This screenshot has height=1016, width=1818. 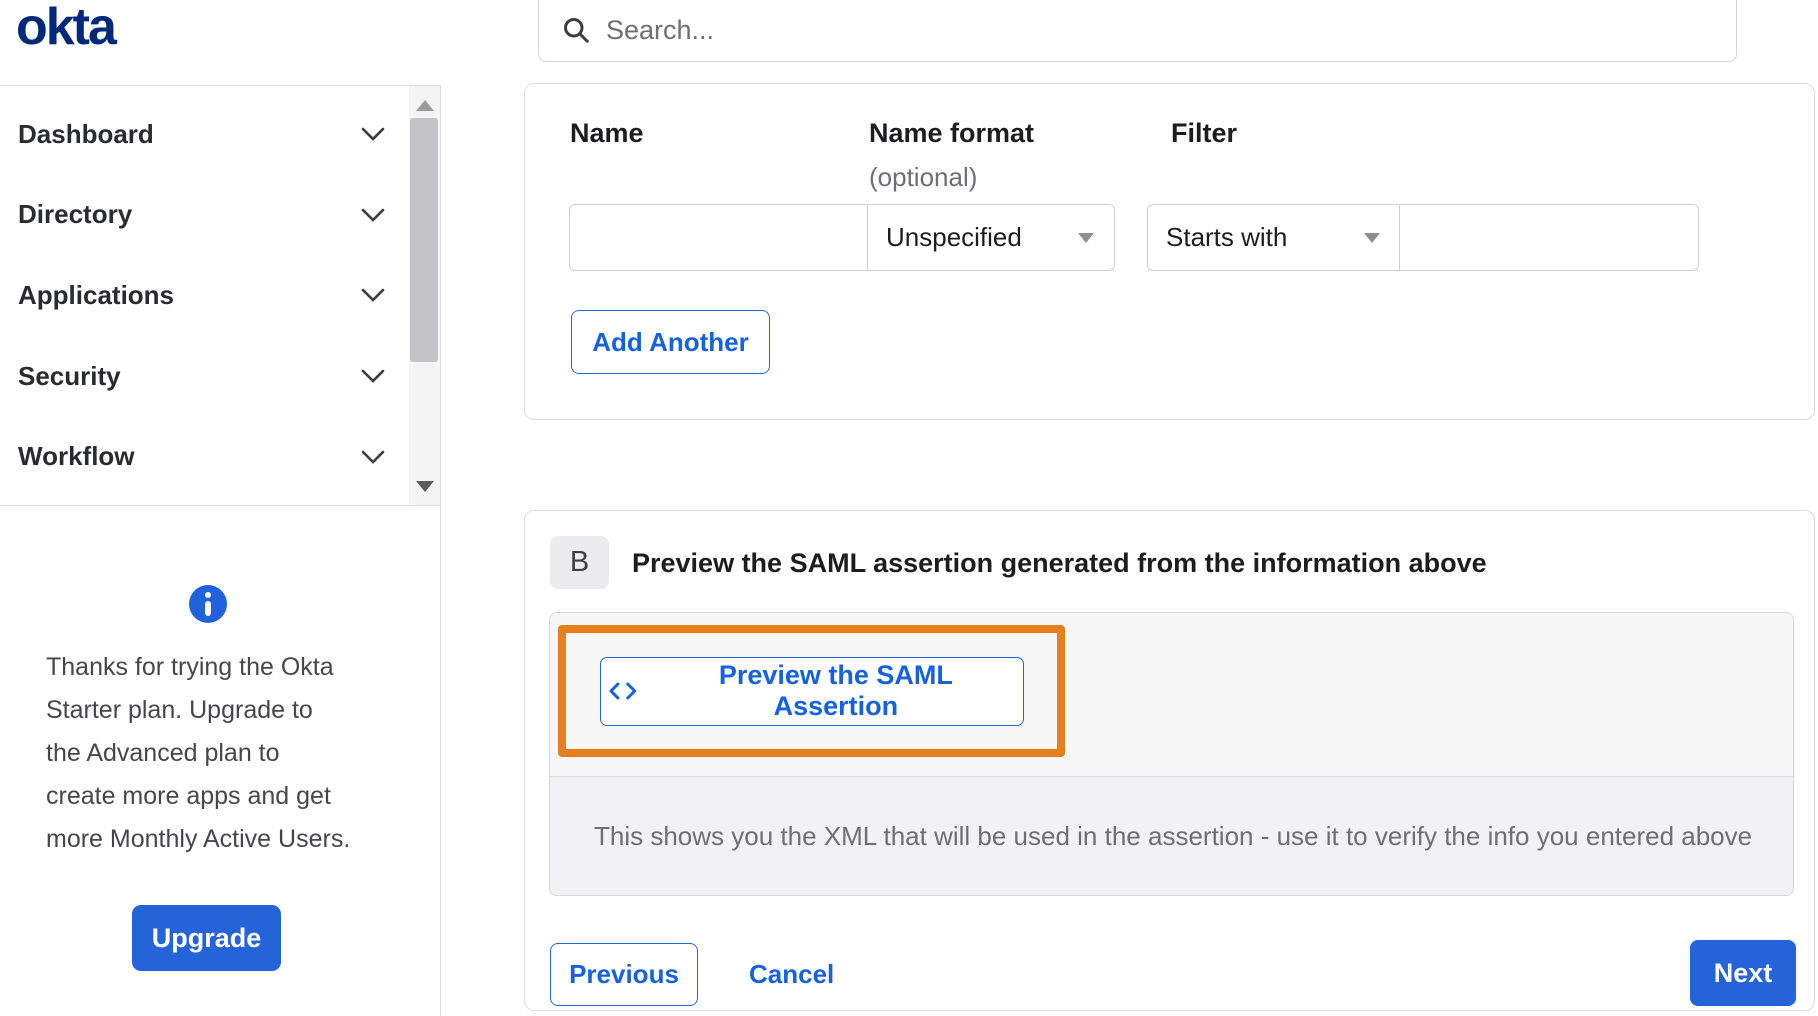 What do you see at coordinates (622, 691) in the screenshot?
I see `code-icon` at bounding box center [622, 691].